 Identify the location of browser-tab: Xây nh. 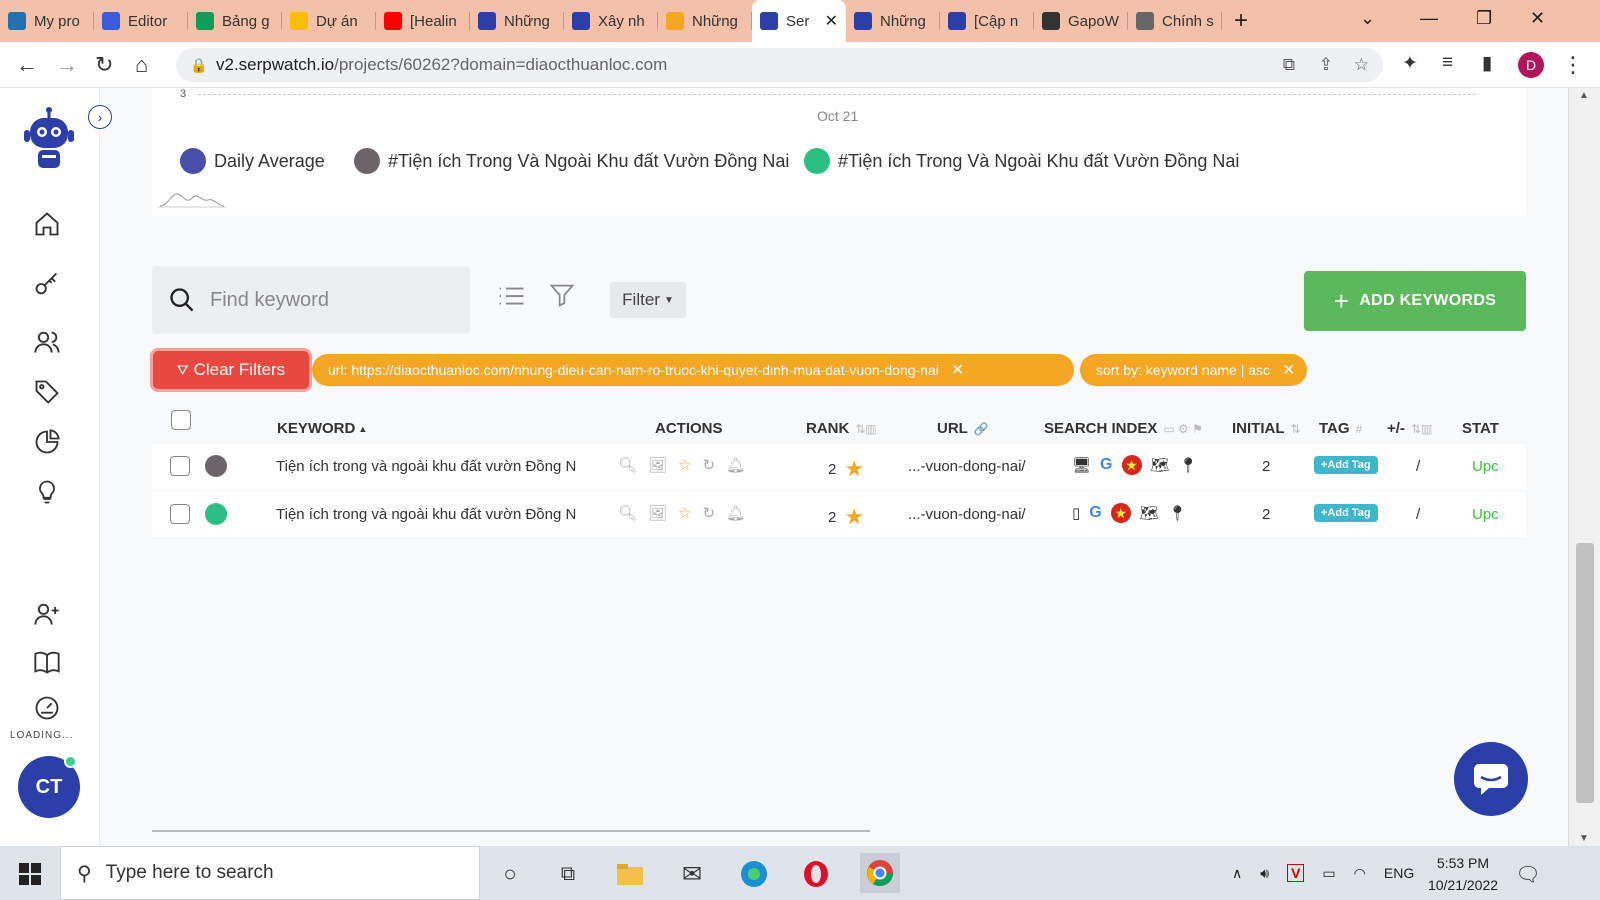
(611, 21).